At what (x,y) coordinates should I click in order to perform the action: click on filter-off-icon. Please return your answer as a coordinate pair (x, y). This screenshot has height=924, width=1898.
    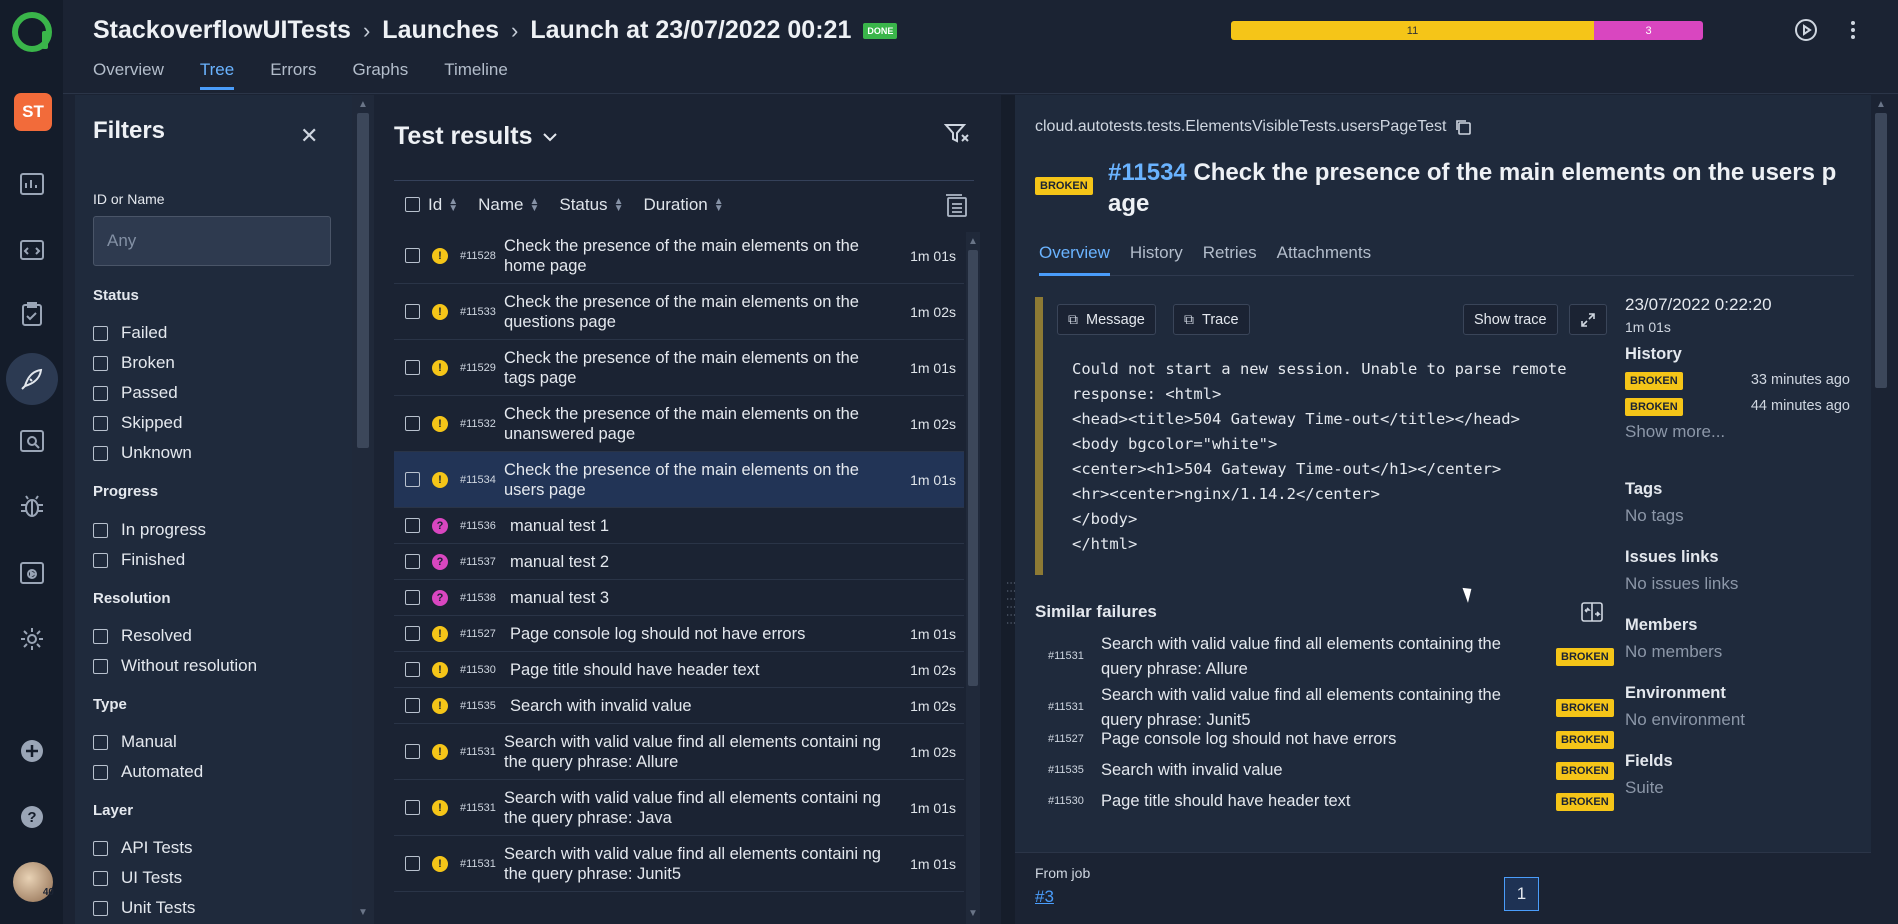
    Looking at the image, I should click on (956, 136).